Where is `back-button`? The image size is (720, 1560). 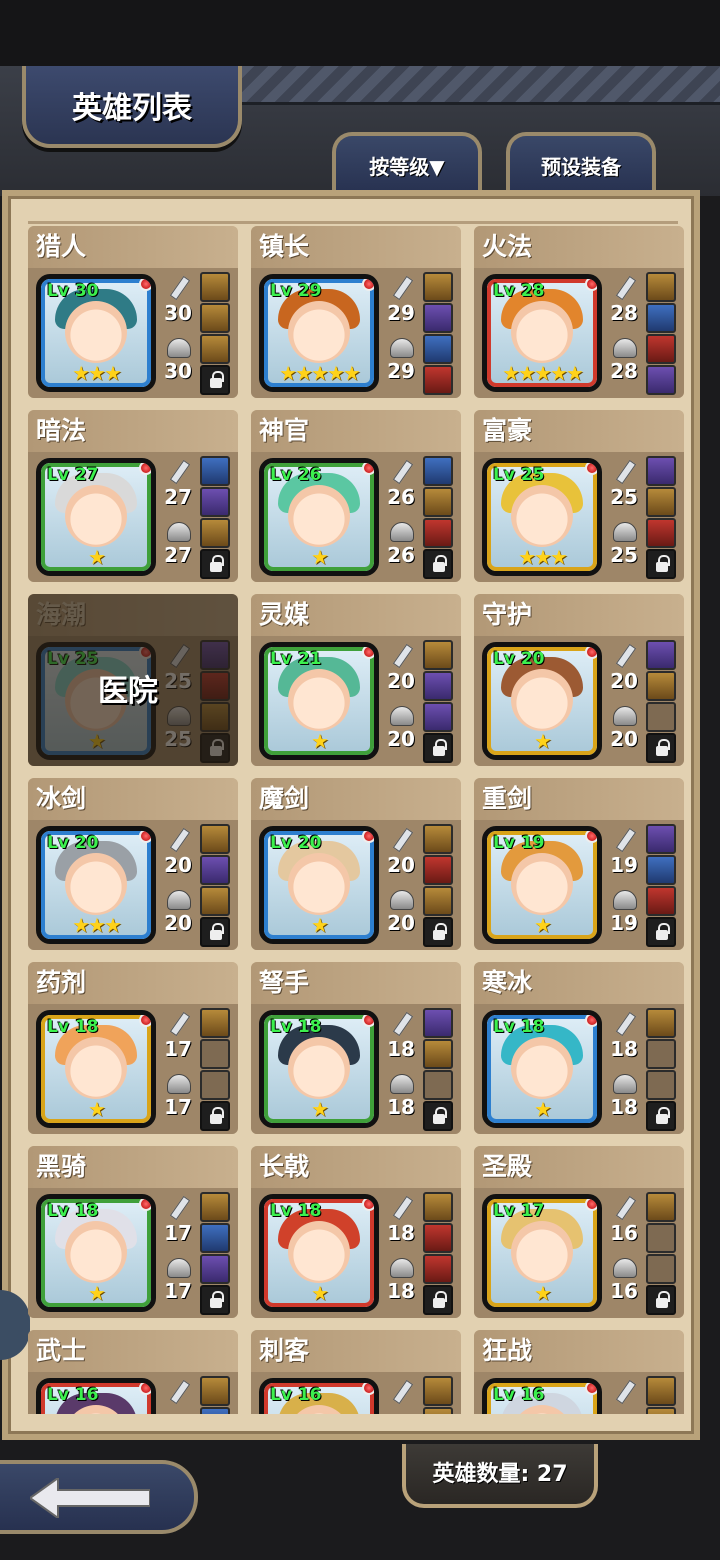 back-button is located at coordinates (99, 1497).